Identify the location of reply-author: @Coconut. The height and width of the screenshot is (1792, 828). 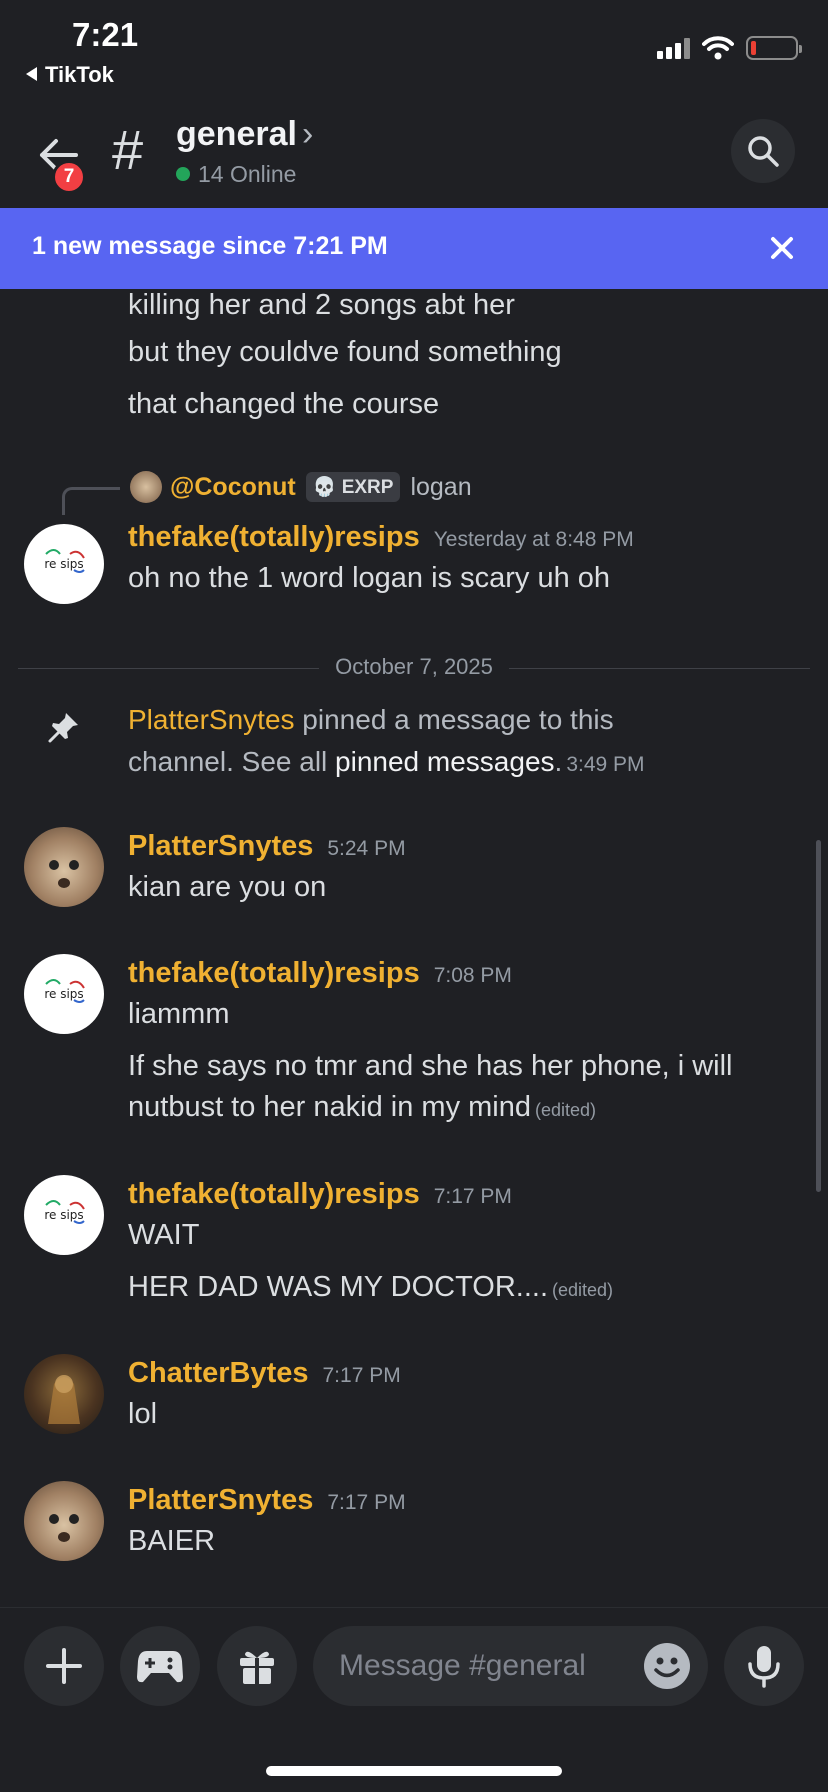
(233, 487).